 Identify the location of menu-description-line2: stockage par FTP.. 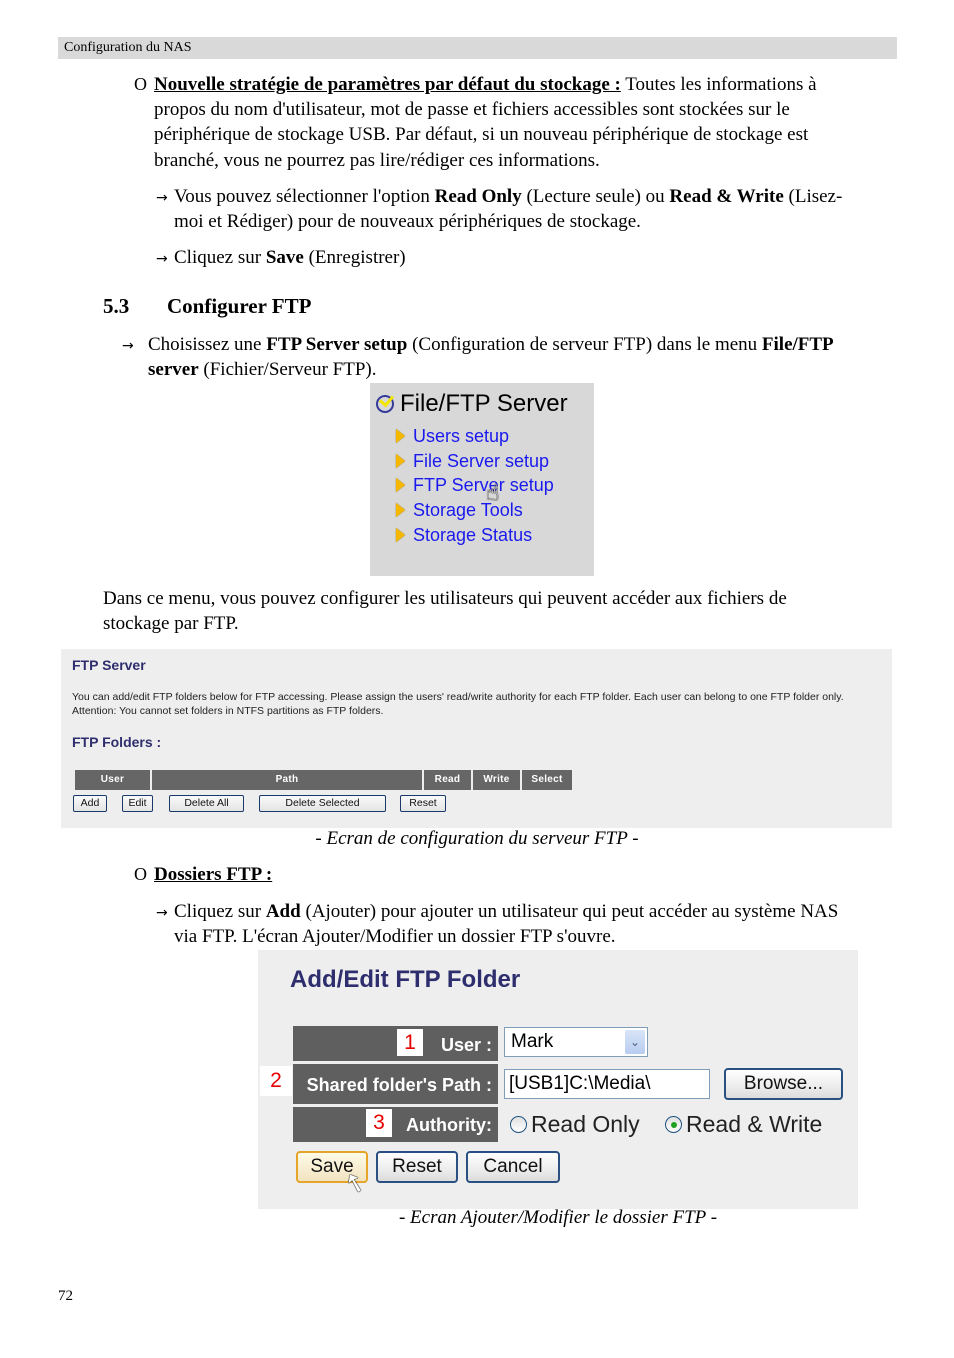
(171, 623).